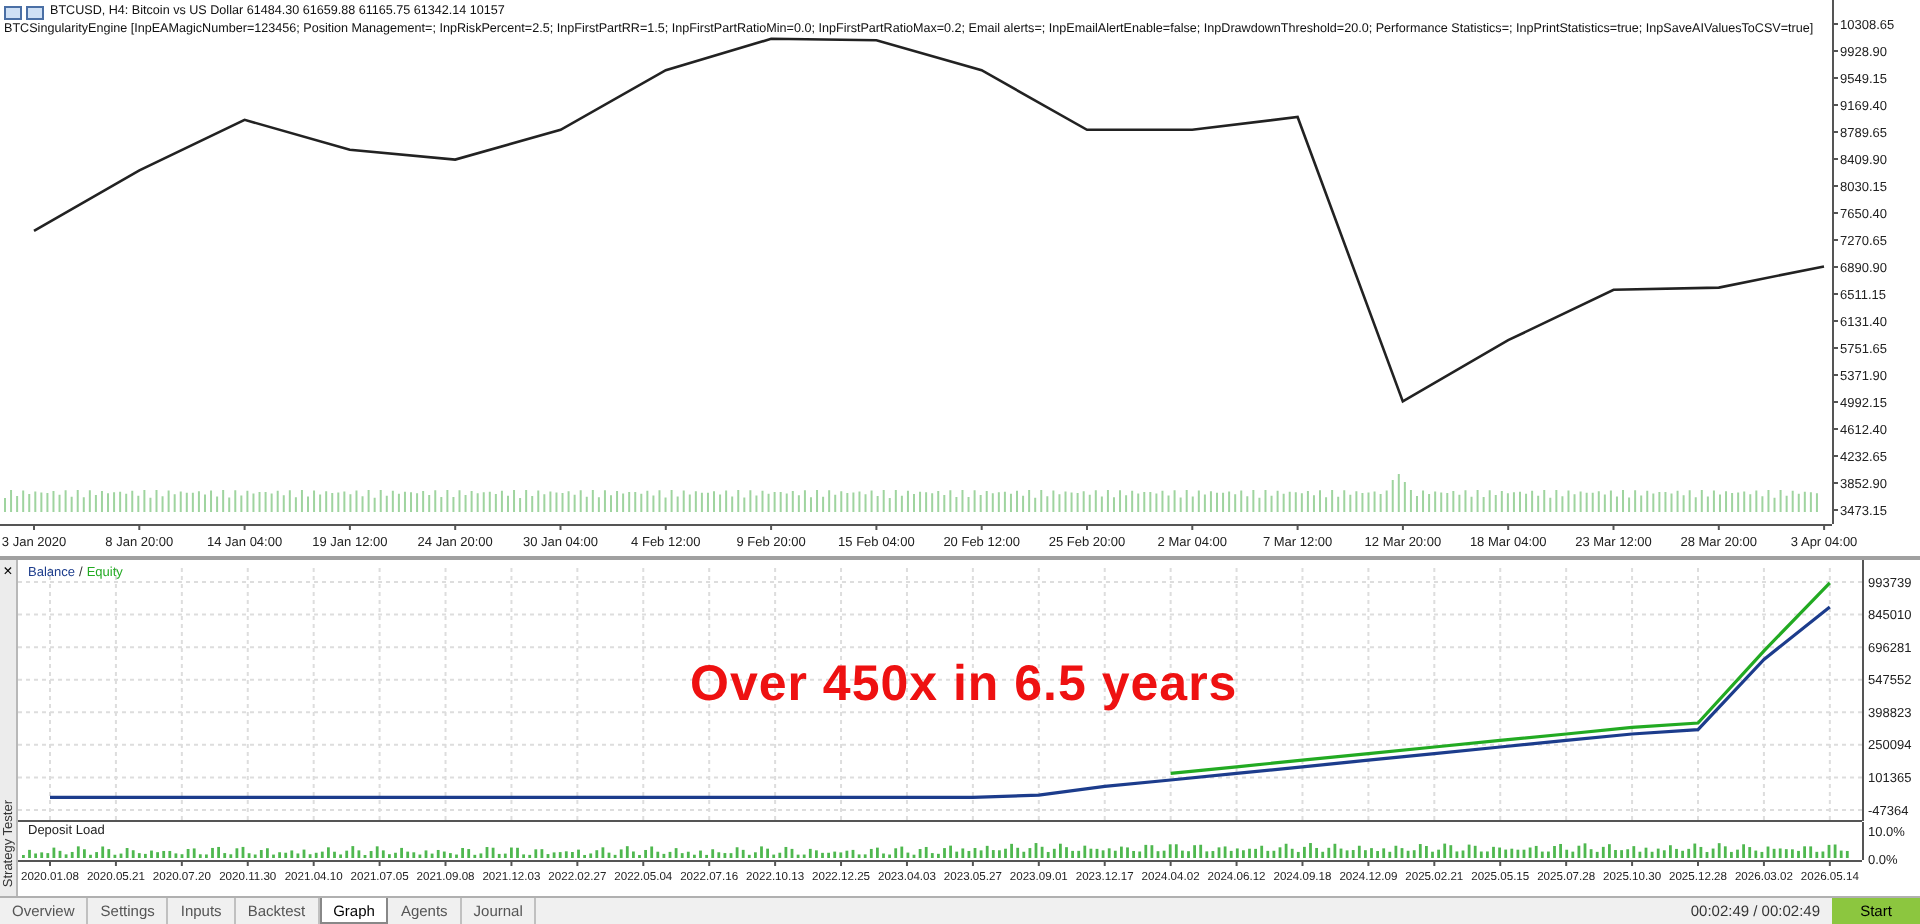  I want to click on close-button: ×, so click(8, 572).